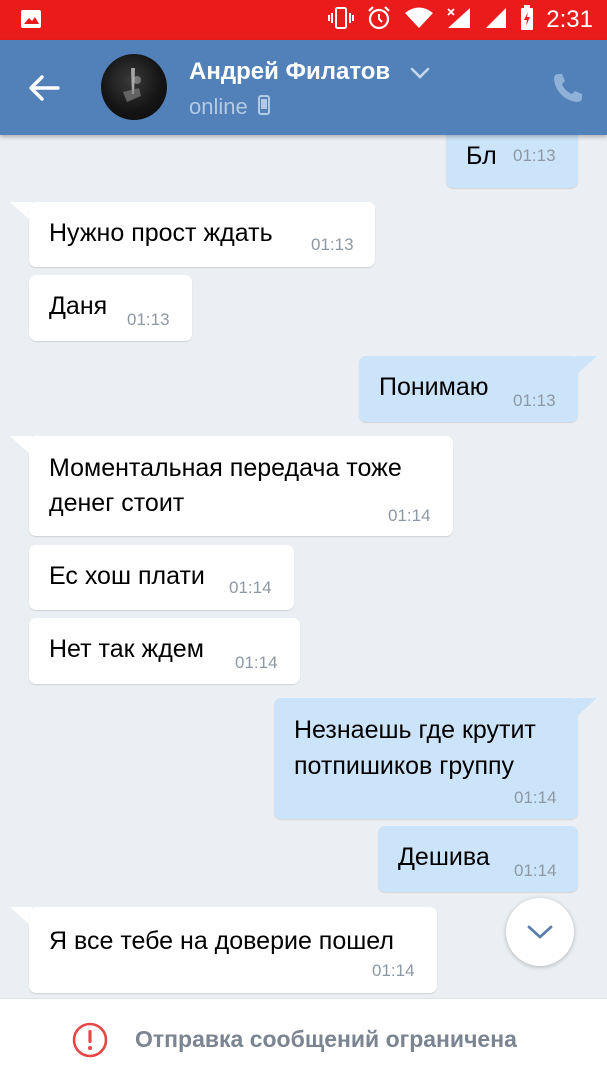 This screenshot has height=1080, width=607. I want to click on wifi-icon, so click(419, 20).